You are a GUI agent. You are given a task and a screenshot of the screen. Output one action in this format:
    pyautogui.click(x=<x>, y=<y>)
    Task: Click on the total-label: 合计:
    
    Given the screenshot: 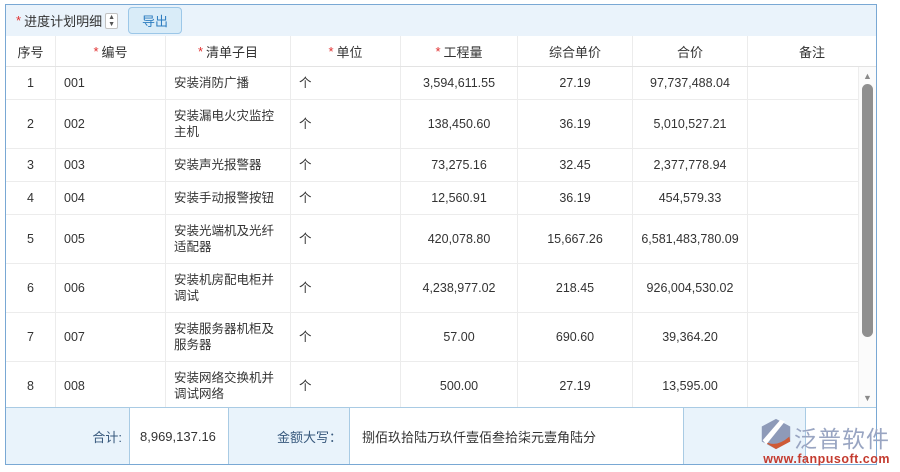 What is the action you would take?
    pyautogui.click(x=107, y=437)
    